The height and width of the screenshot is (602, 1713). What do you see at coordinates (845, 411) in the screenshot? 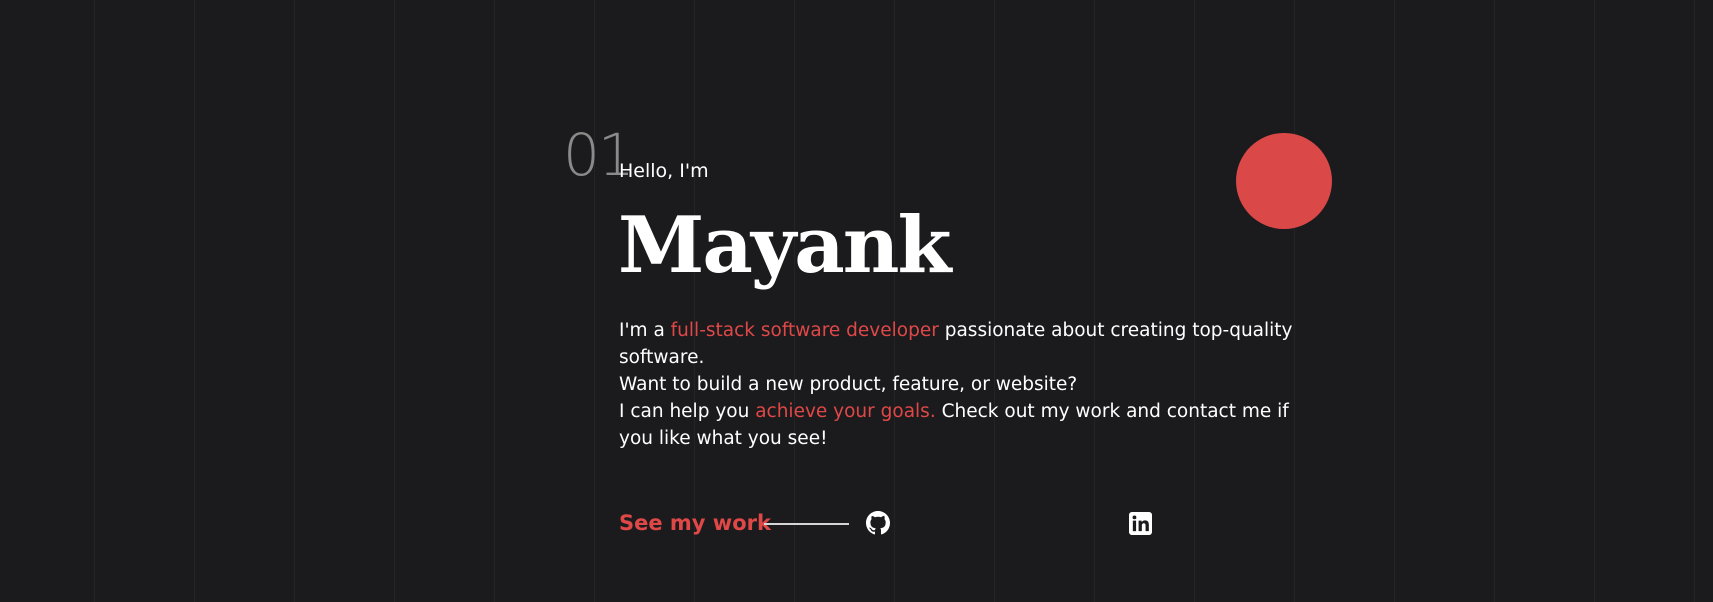
I see `intro-highlight-goals: achieve your goals.` at bounding box center [845, 411].